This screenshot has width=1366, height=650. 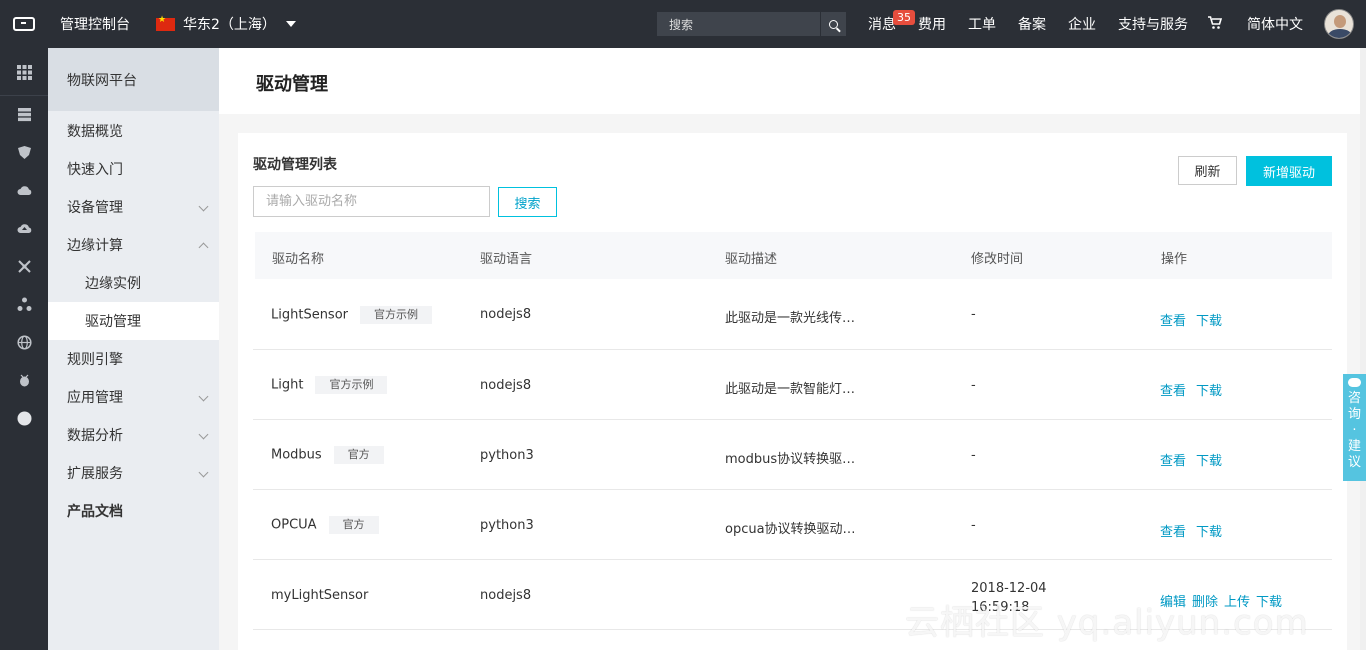 What do you see at coordinates (310, 315) in the screenshot?
I see `driver-name: LightSensor` at bounding box center [310, 315].